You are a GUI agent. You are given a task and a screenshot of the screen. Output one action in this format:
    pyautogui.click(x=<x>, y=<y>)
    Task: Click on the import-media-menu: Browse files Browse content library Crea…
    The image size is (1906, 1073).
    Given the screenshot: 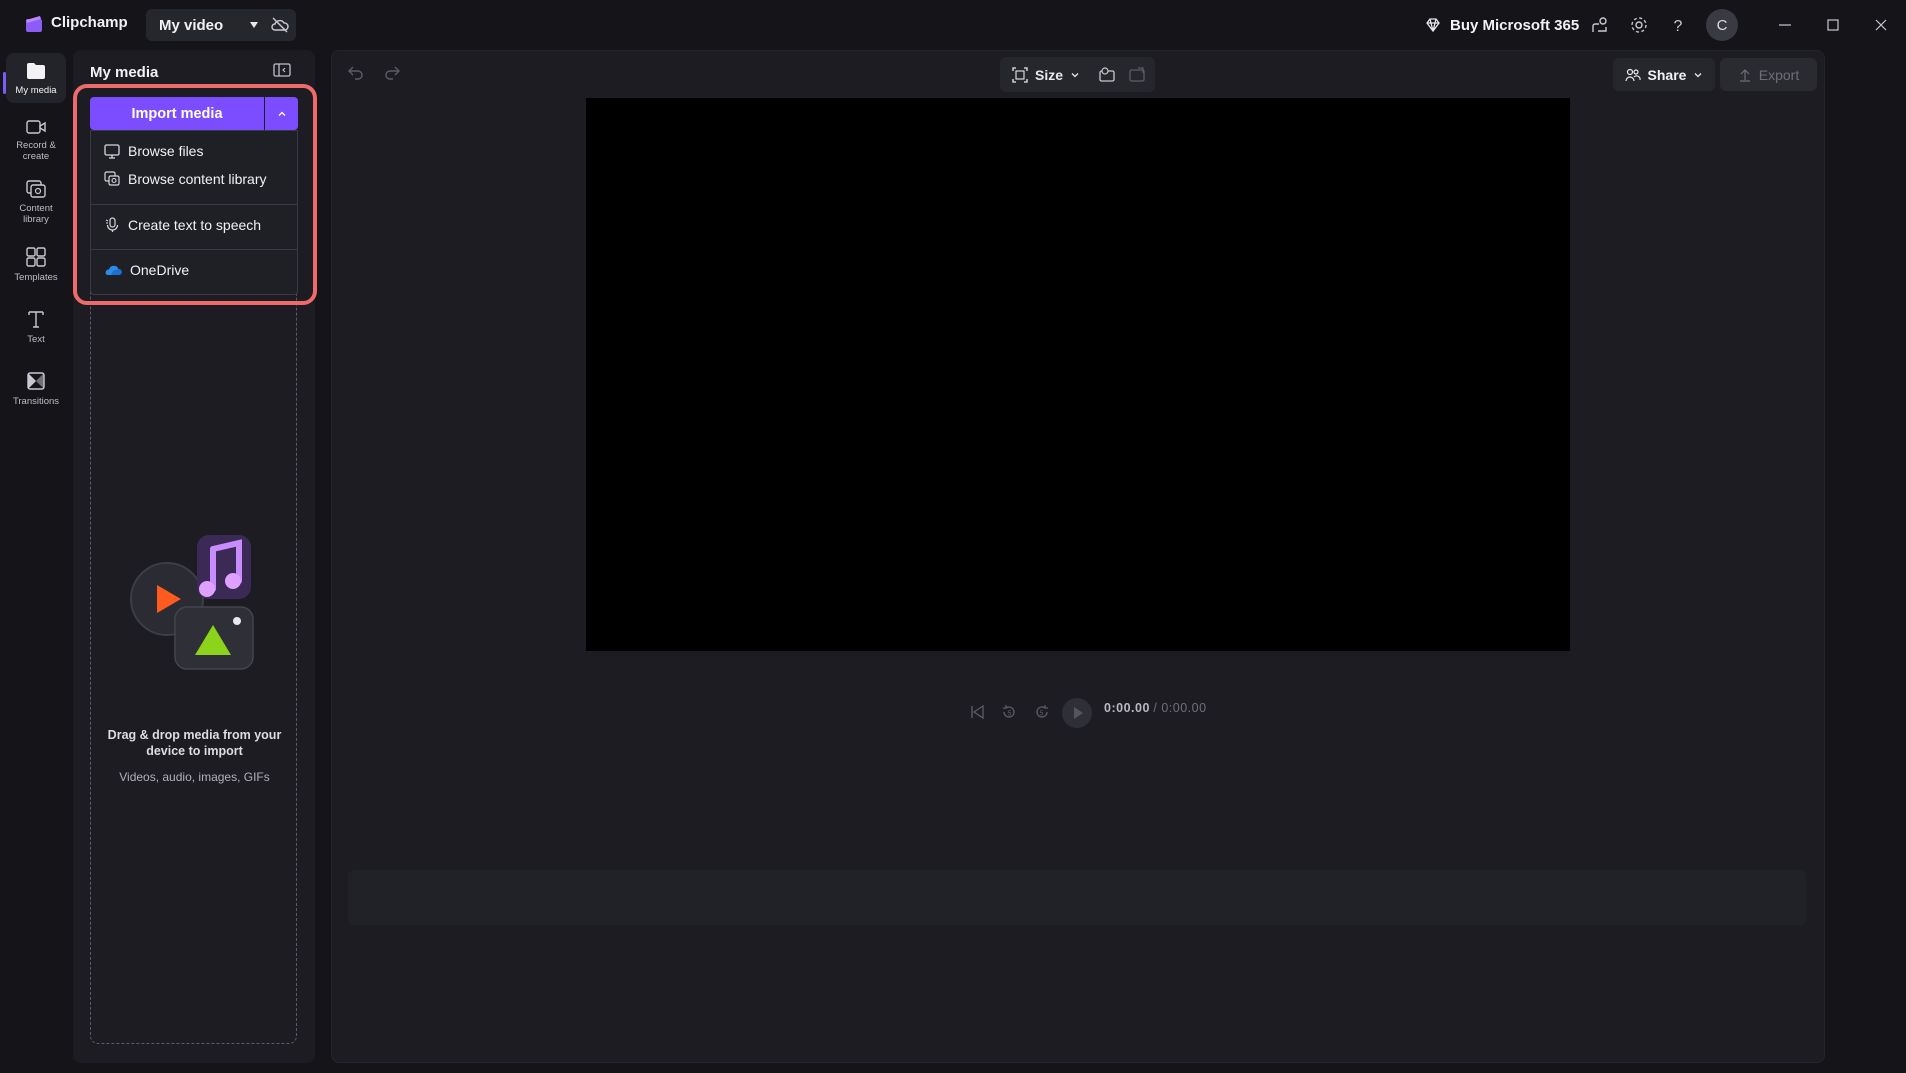 What is the action you would take?
    pyautogui.click(x=194, y=212)
    